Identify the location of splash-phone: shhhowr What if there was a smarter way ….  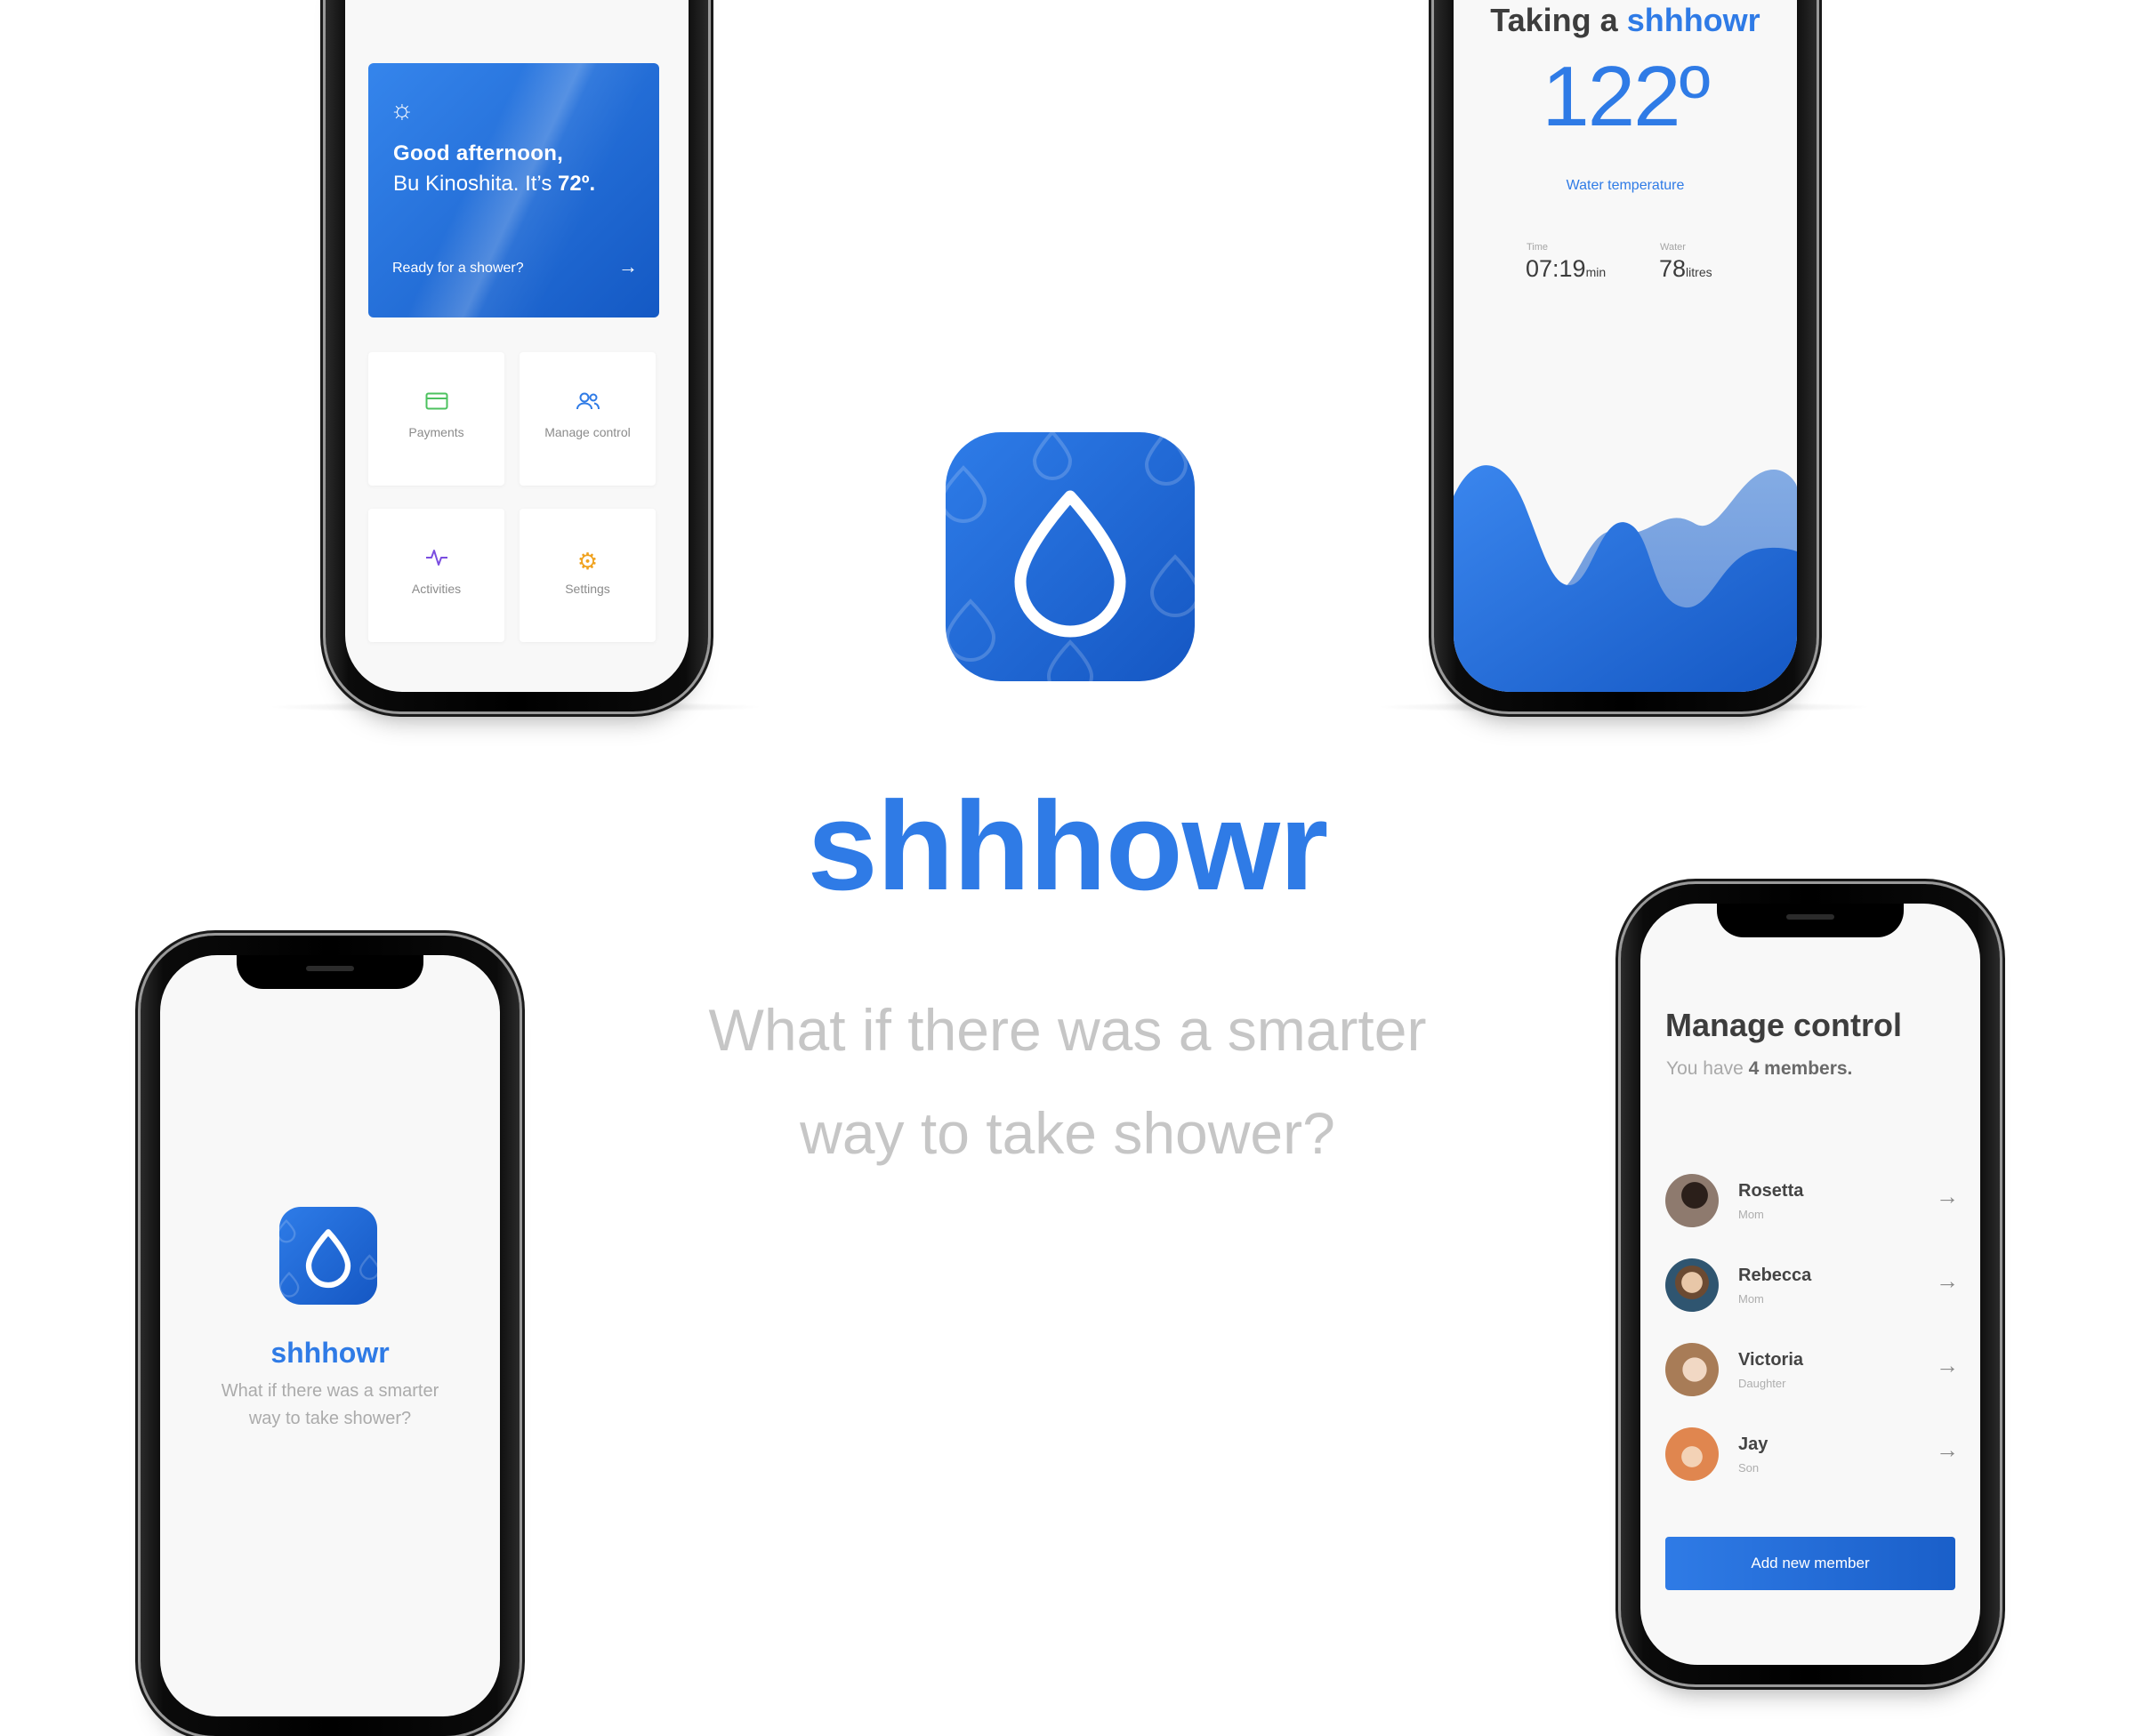
(330, 1336).